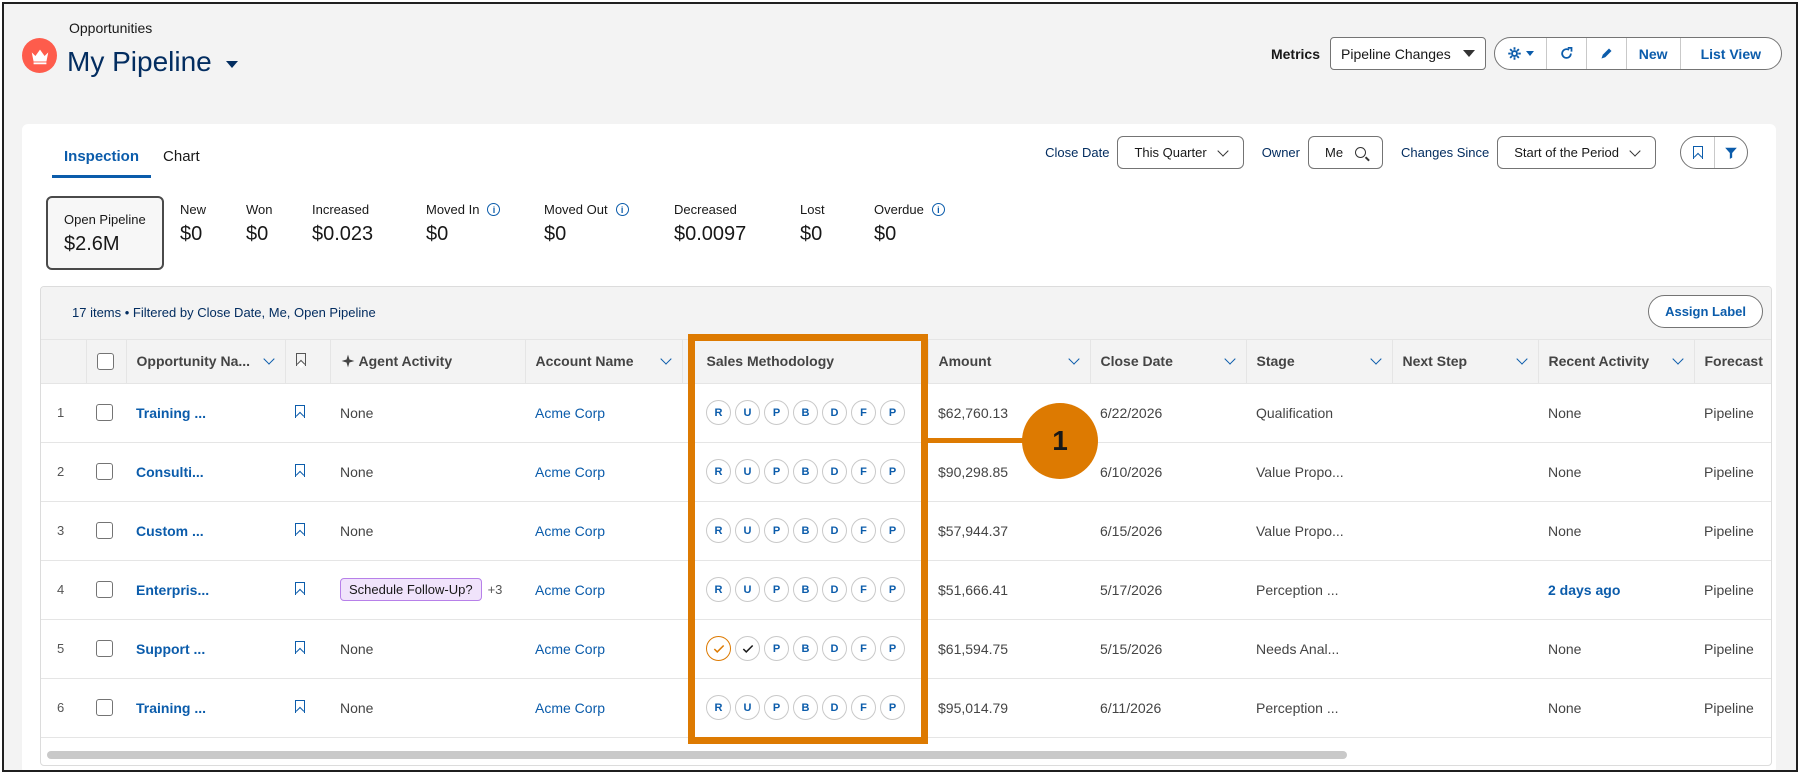 The image size is (1800, 774). Describe the element at coordinates (1730, 152) in the screenshot. I see `filter-button` at that location.